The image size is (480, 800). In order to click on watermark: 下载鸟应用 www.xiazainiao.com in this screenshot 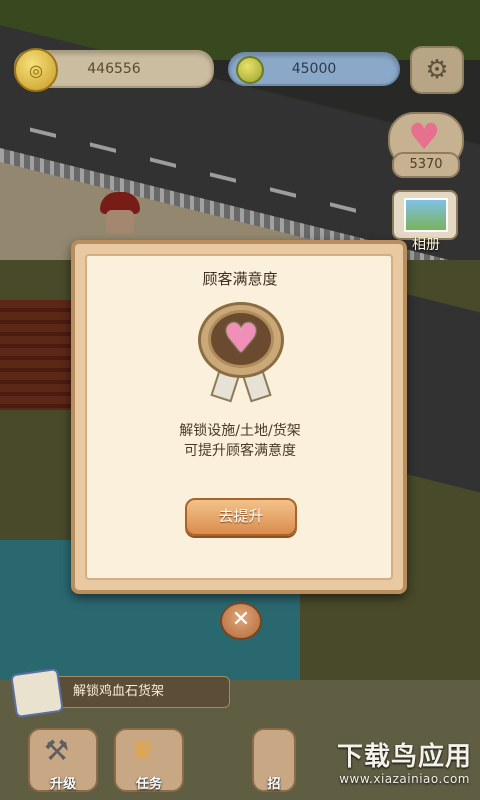, I will do `click(381, 763)`.